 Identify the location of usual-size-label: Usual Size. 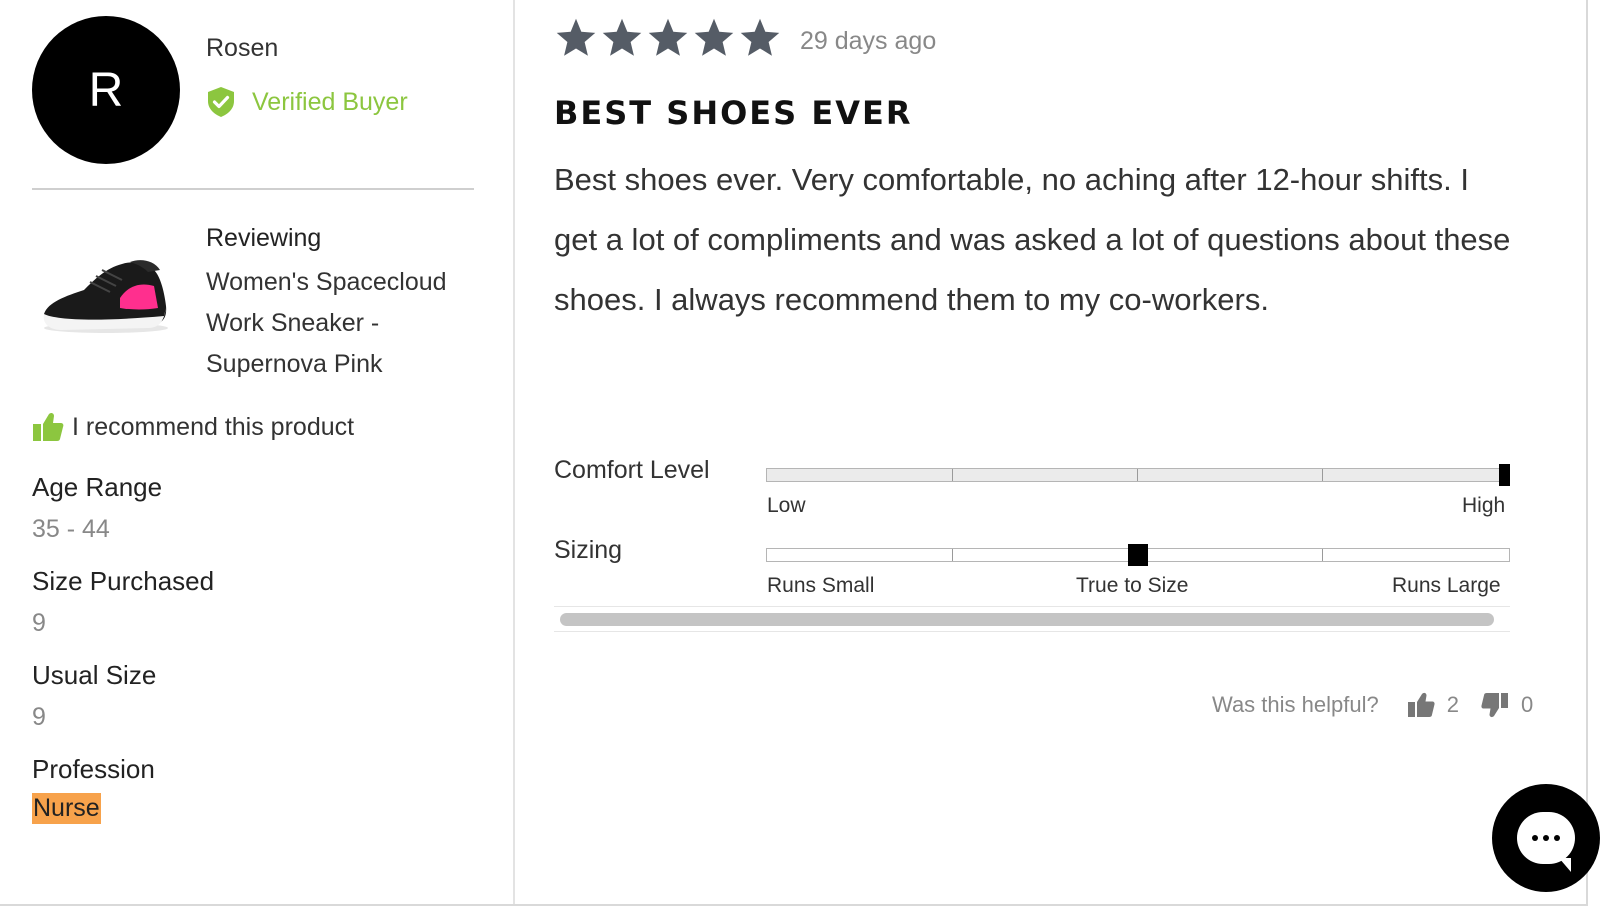
(94, 675).